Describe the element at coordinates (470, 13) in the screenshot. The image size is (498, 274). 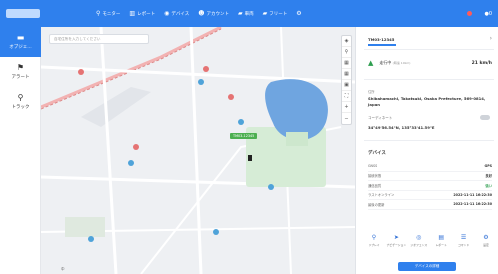
I see `notification-dot` at that location.